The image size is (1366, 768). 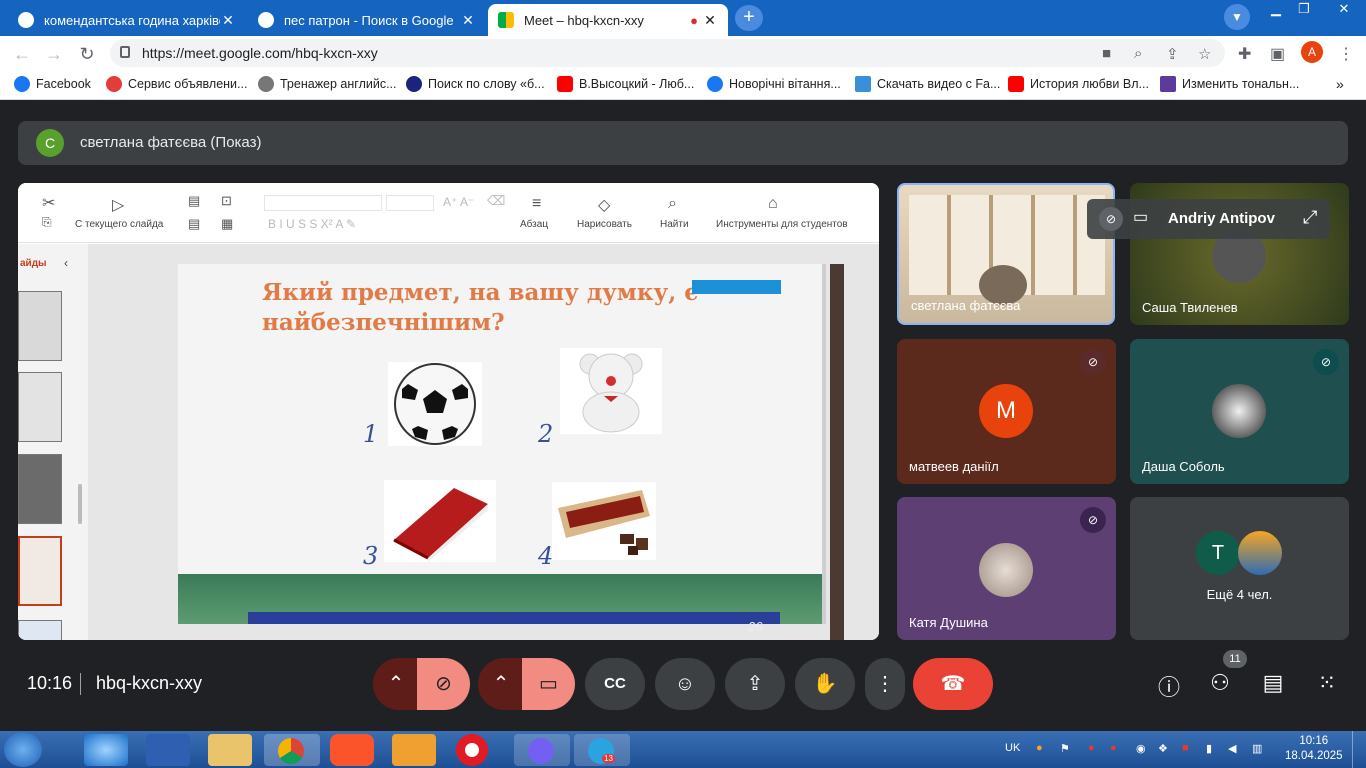 I want to click on tab-title: комендантська година харківсь, so click(x=132, y=20).